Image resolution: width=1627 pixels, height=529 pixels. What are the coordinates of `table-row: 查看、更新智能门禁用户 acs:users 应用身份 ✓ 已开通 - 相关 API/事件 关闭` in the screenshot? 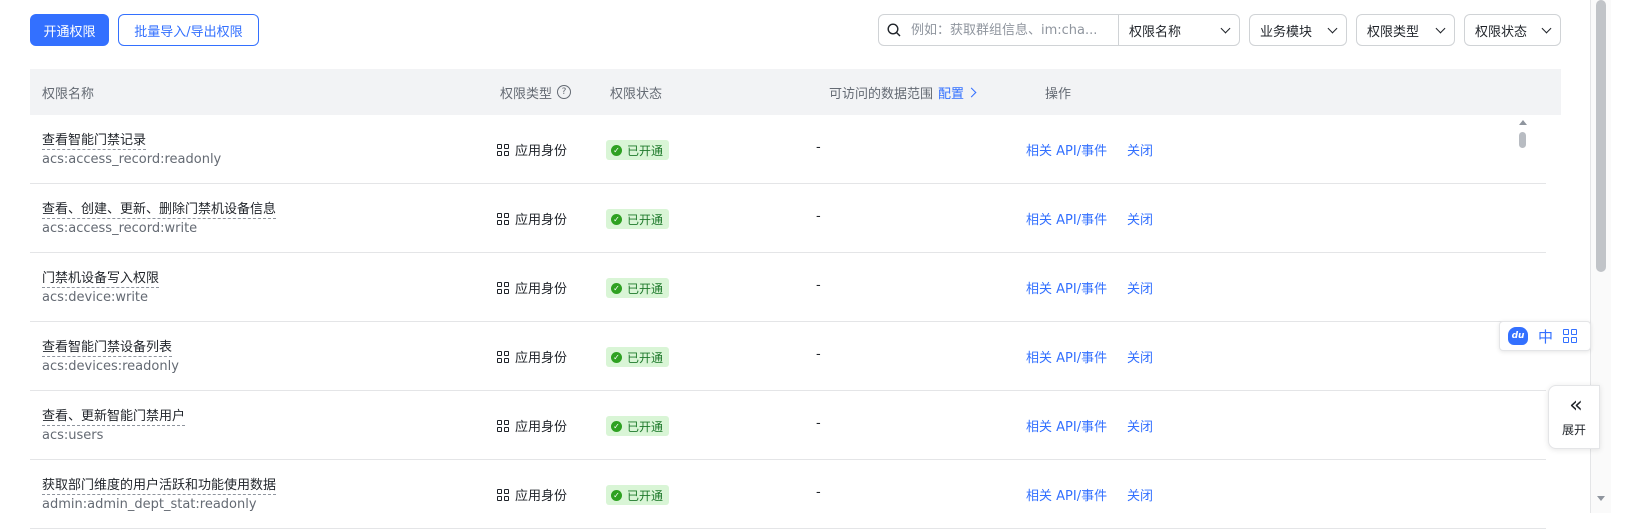 It's located at (788, 425).